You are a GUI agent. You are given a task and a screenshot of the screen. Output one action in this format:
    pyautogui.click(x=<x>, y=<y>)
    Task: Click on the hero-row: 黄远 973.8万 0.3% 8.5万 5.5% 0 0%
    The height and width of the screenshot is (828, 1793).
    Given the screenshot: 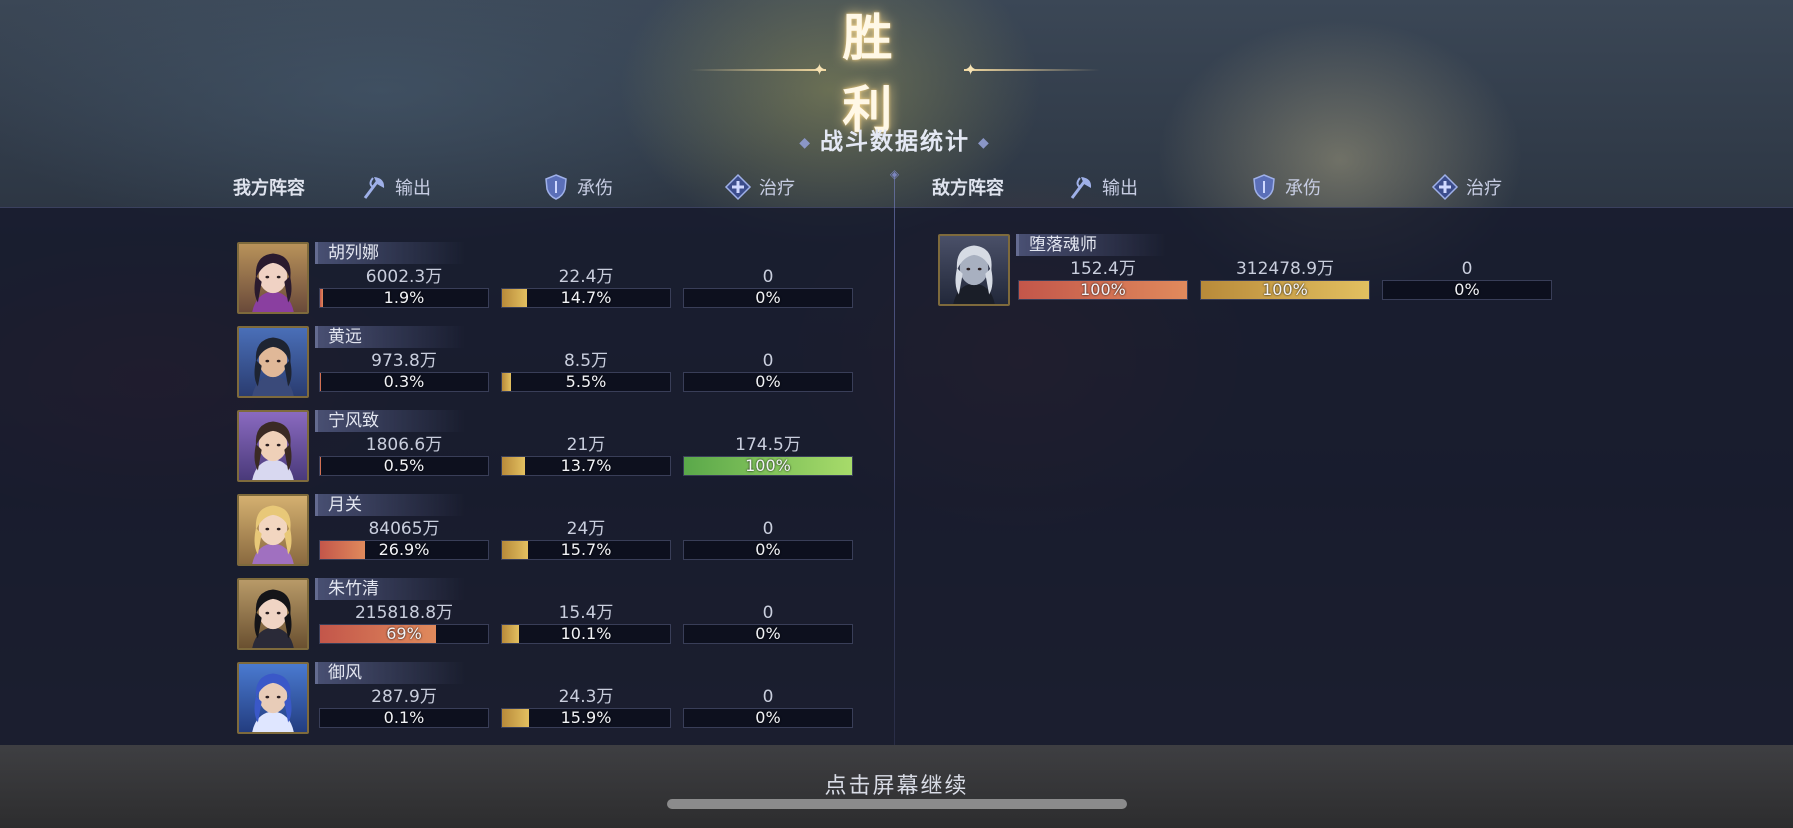 What is the action you would take?
    pyautogui.click(x=547, y=364)
    